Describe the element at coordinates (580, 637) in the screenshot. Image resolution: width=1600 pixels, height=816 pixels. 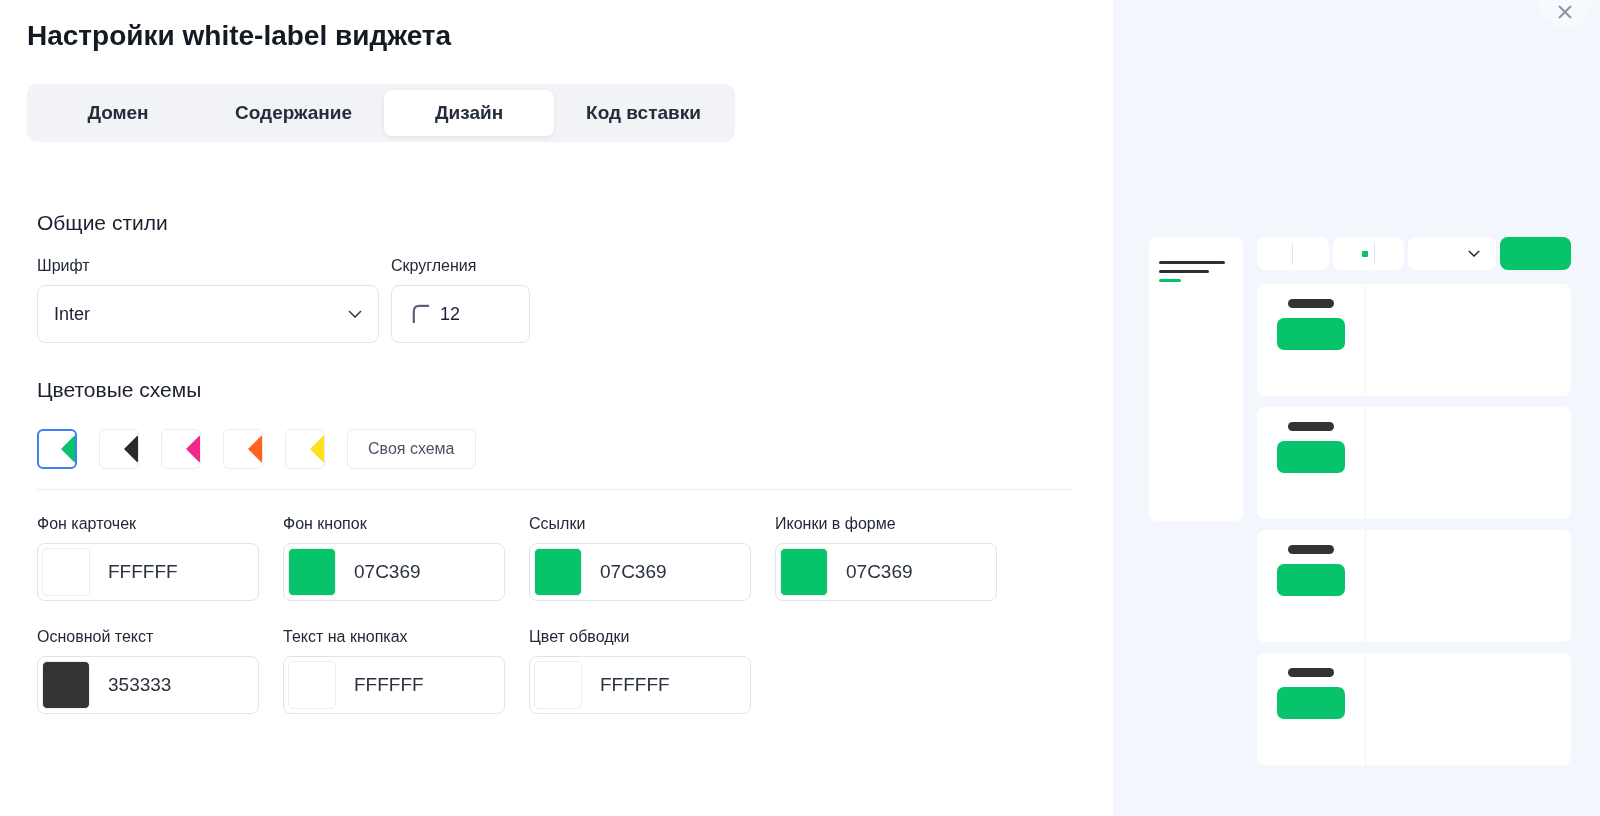
I see `field-label: Цвет обводки` at that location.